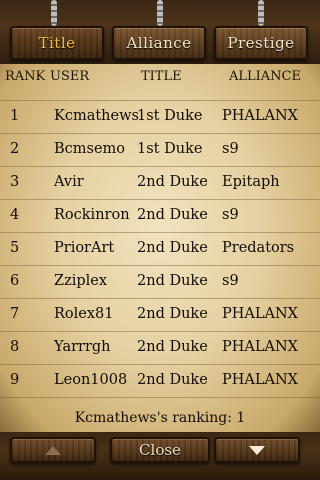 This screenshot has width=320, height=480. What do you see at coordinates (15, 215) in the screenshot?
I see `row-rank: 4` at bounding box center [15, 215].